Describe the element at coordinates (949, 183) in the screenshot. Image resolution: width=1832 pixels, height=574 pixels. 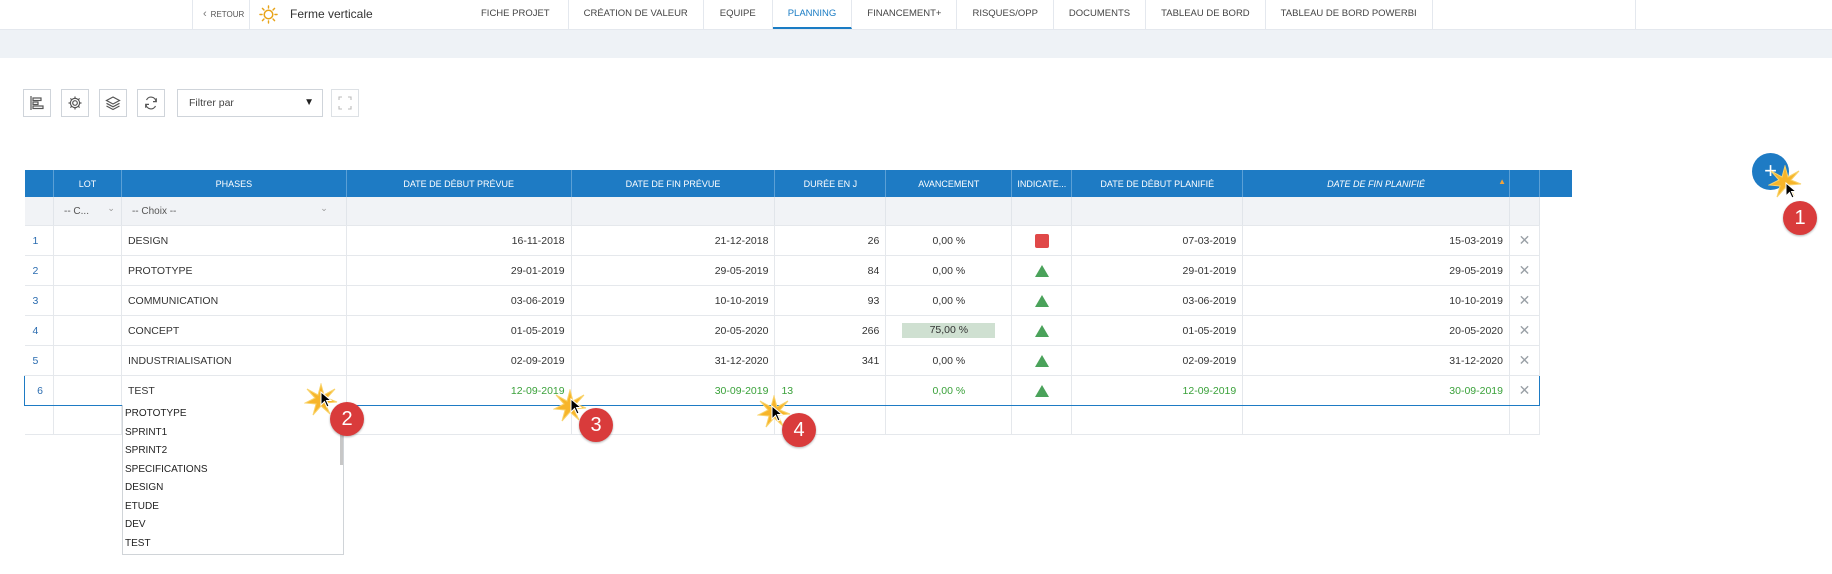
I see `column-header-progress: AVANCEMENT` at that location.